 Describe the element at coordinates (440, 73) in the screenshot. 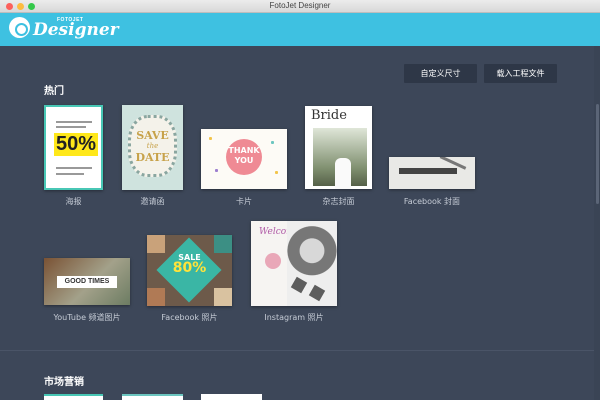

I see `custom-size-button: 自定义尺寸` at that location.